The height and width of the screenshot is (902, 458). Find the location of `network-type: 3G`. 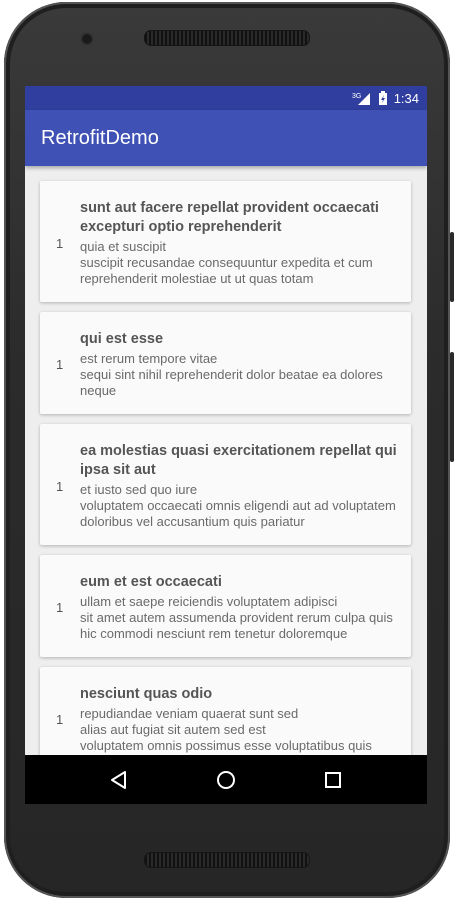

network-type: 3G is located at coordinates (356, 96).